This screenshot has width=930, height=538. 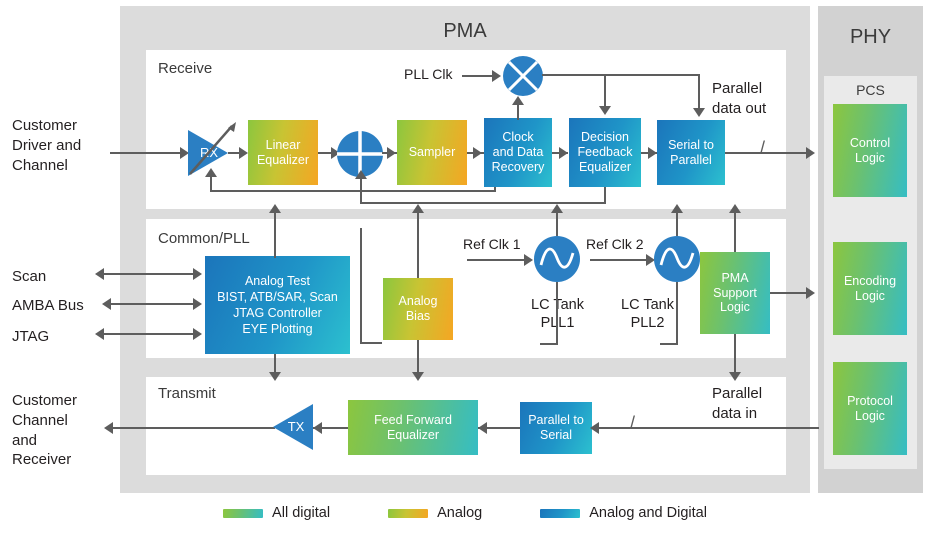 I want to click on arrow-cdr-to-mixer, so click(x=518, y=100).